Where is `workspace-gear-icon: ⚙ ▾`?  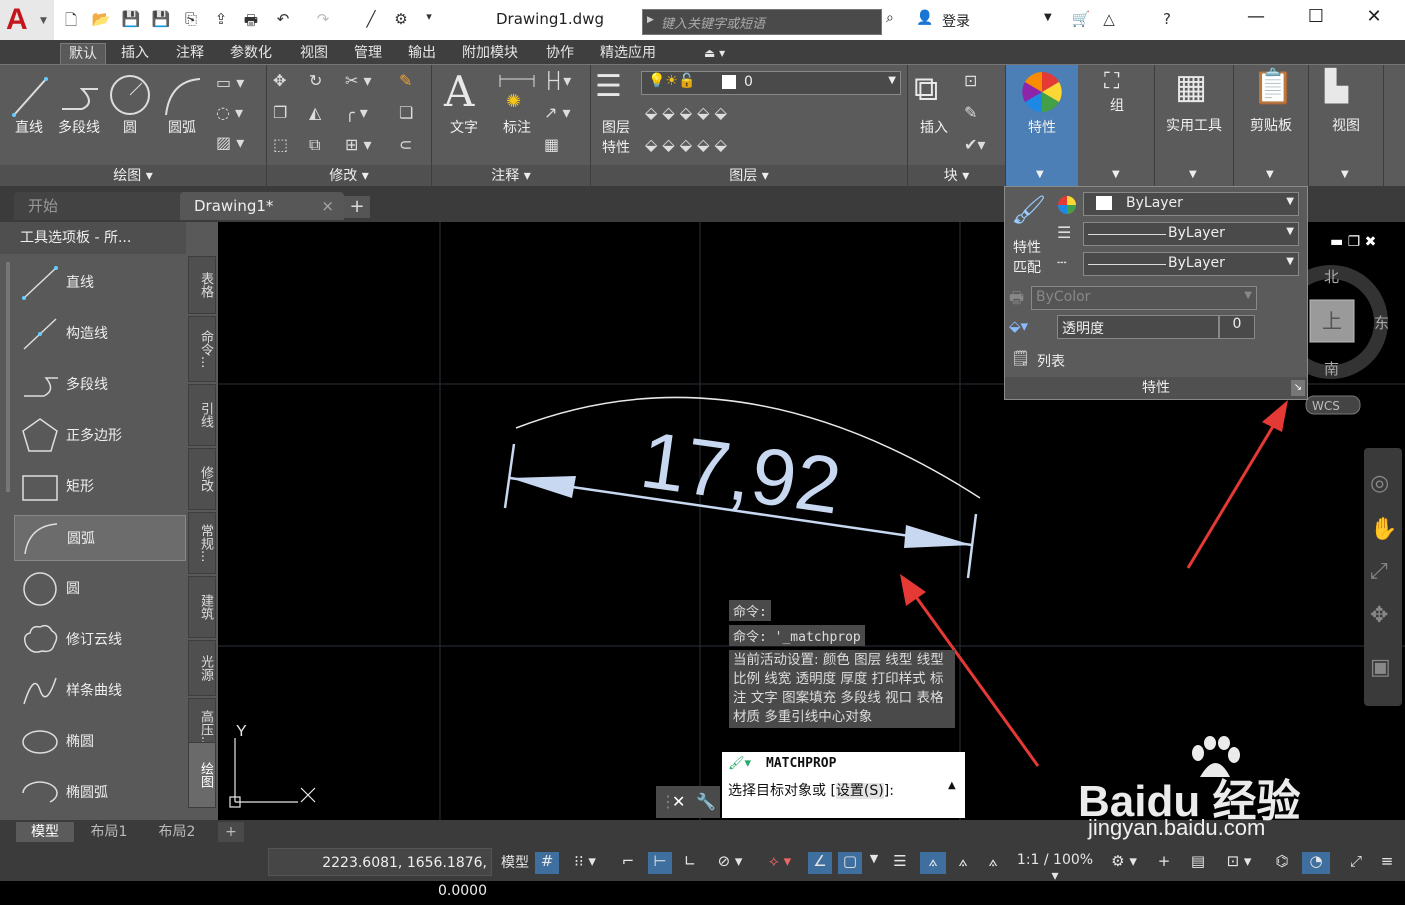
workspace-gear-icon: ⚙ ▾ is located at coordinates (1124, 863).